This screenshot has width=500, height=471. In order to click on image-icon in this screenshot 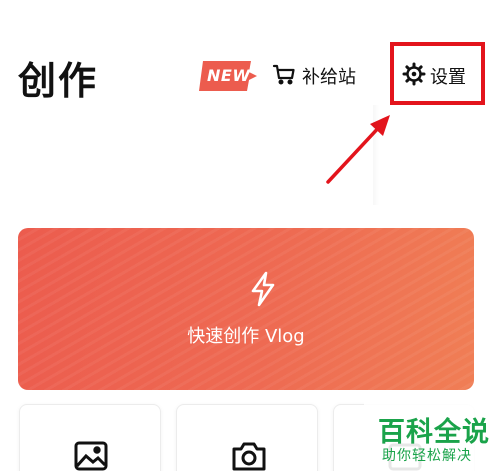, I will do `click(91, 456)`.